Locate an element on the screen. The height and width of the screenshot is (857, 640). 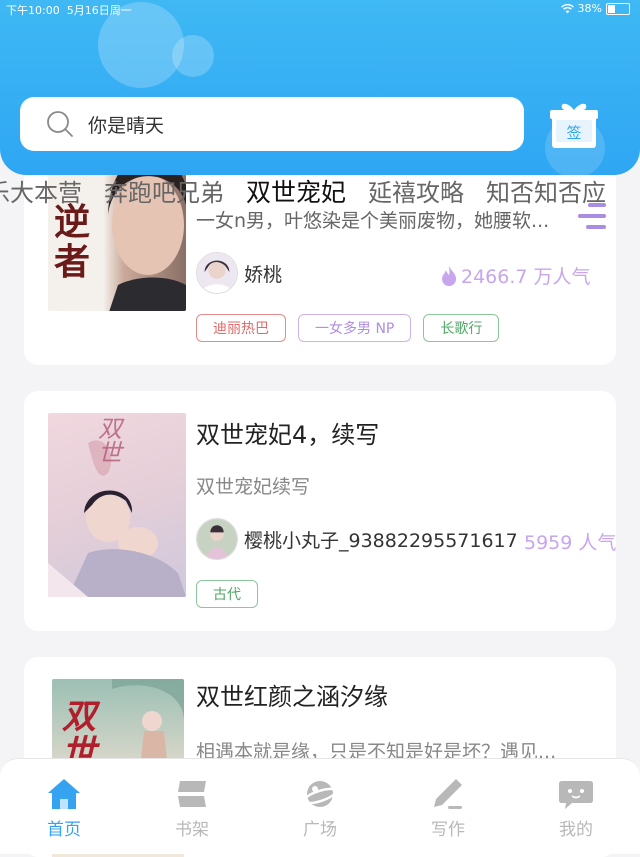
planet-icon is located at coordinates (320, 794).